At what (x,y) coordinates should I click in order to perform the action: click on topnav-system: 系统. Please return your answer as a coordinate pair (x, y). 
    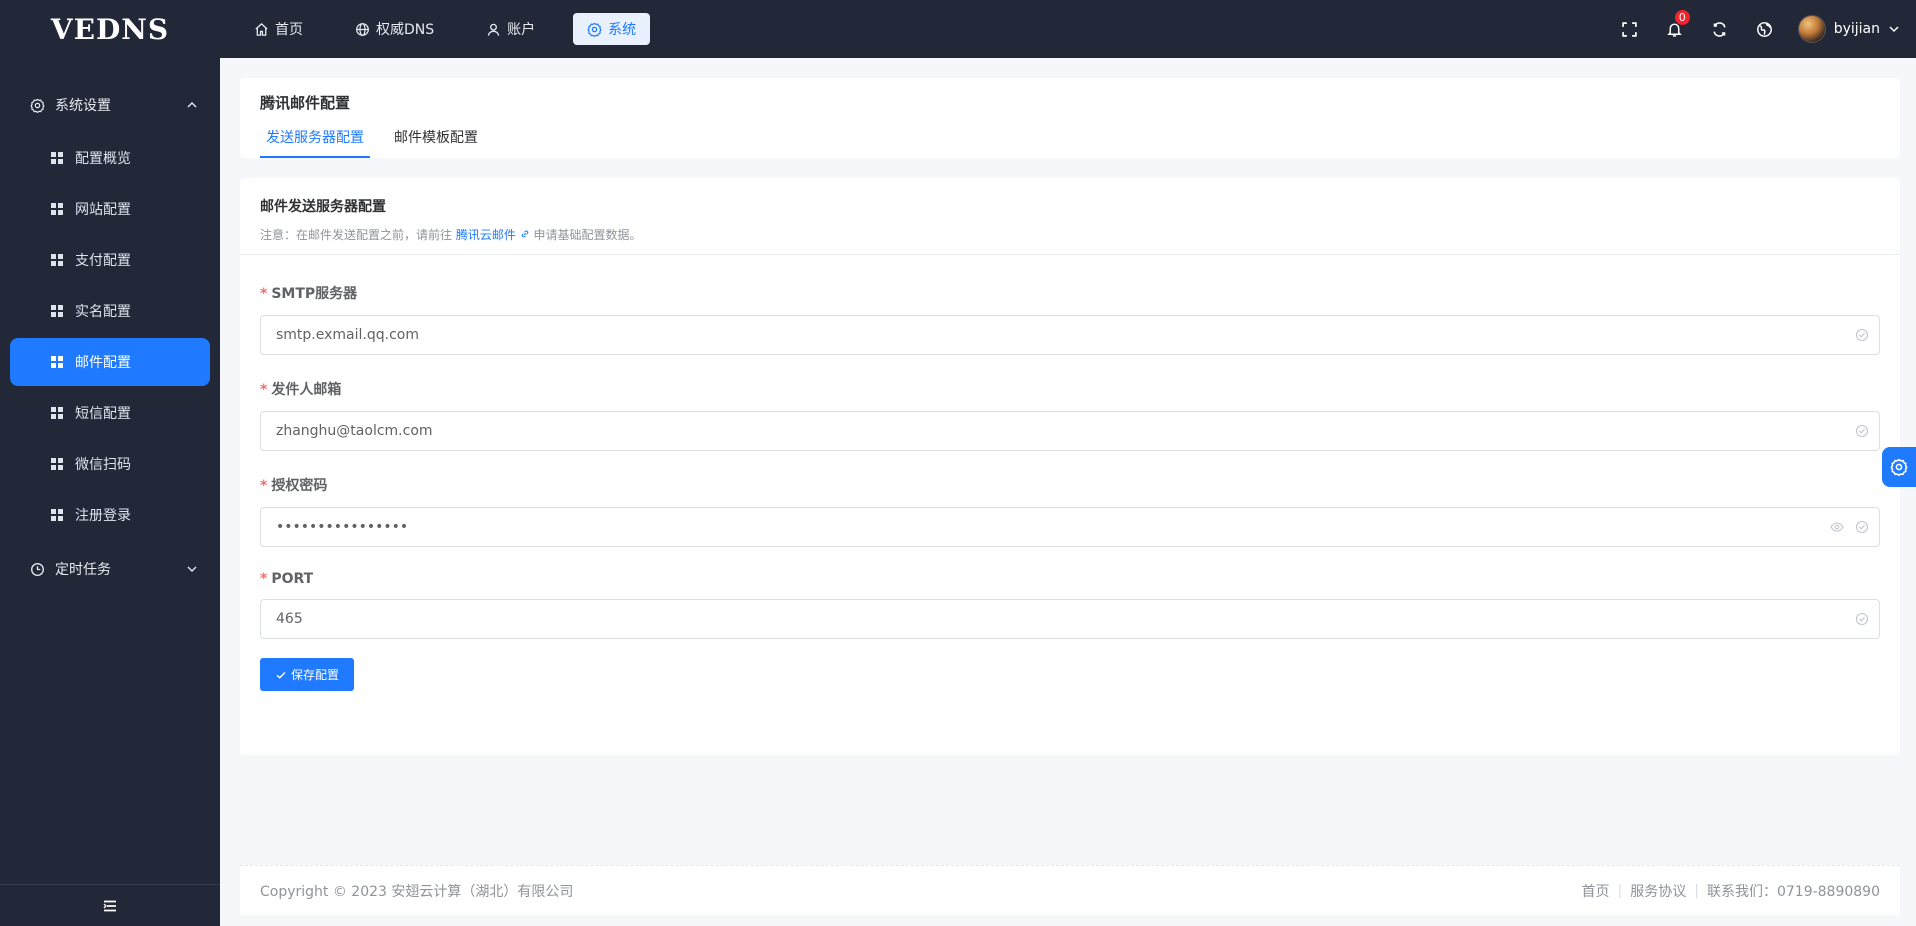
    Looking at the image, I should click on (612, 29).